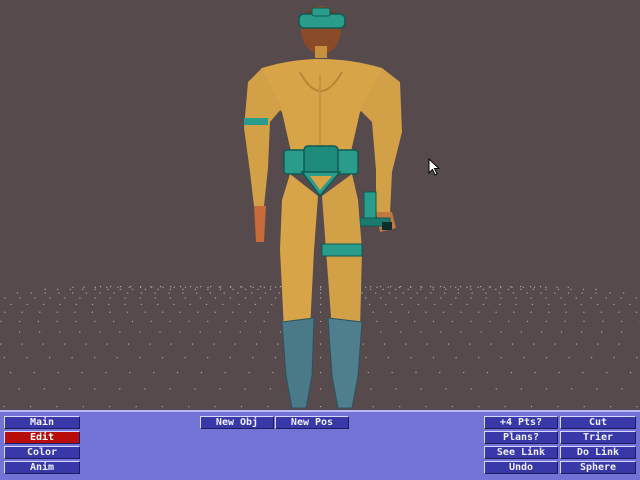 The width and height of the screenshot is (640, 480). Describe the element at coordinates (237, 422) in the screenshot. I see `new-obj-button: New Obj` at that location.